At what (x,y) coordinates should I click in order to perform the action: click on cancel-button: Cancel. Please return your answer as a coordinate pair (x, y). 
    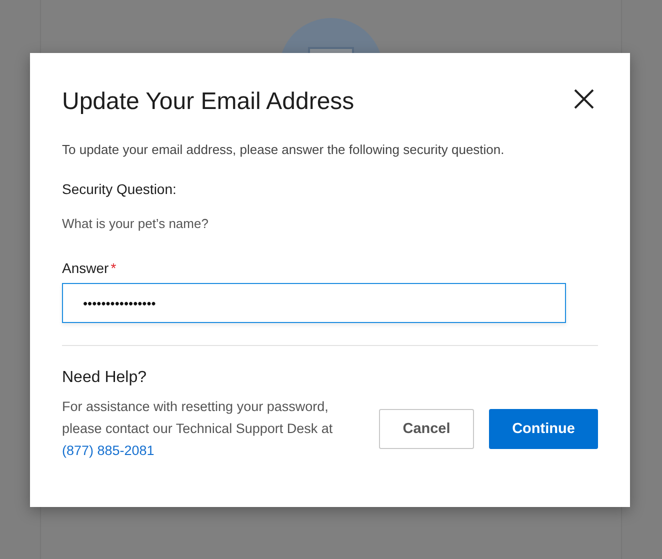
    Looking at the image, I should click on (426, 429).